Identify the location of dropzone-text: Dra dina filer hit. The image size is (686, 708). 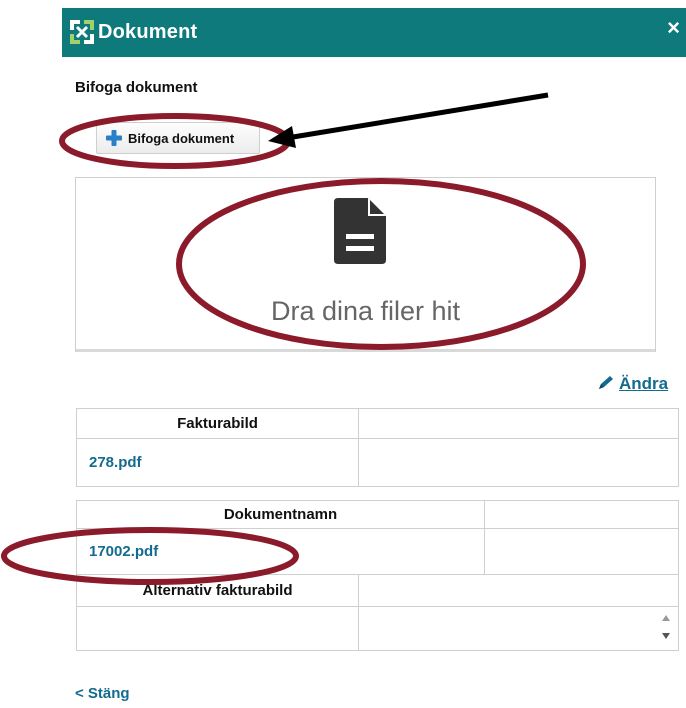
(365, 311).